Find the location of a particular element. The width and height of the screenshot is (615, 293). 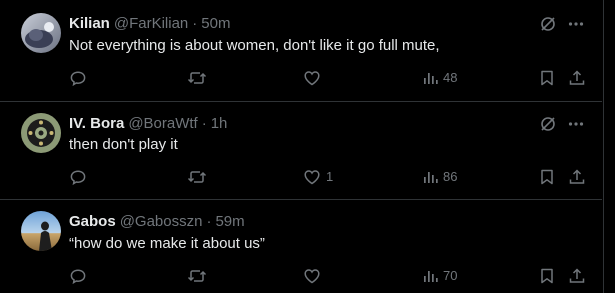

avatar-kilian-image is located at coordinates (41, 33).